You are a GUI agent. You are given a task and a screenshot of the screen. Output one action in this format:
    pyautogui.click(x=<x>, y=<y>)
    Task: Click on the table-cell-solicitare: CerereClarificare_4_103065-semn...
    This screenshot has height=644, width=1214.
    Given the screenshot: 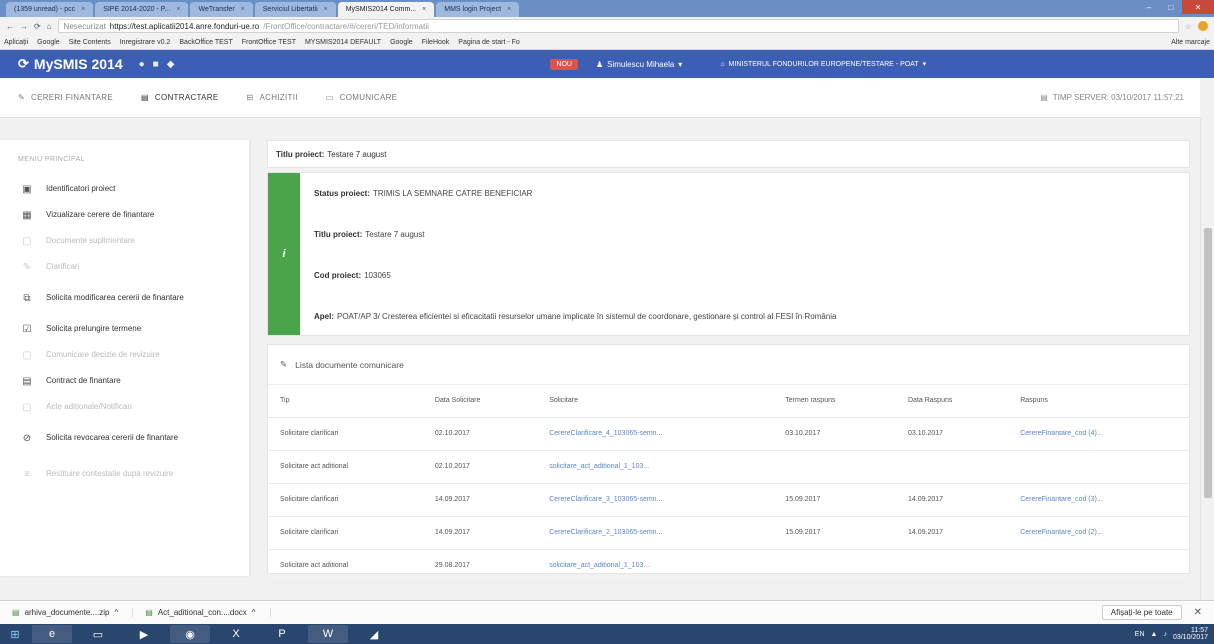 What is the action you would take?
    pyautogui.click(x=655, y=434)
    